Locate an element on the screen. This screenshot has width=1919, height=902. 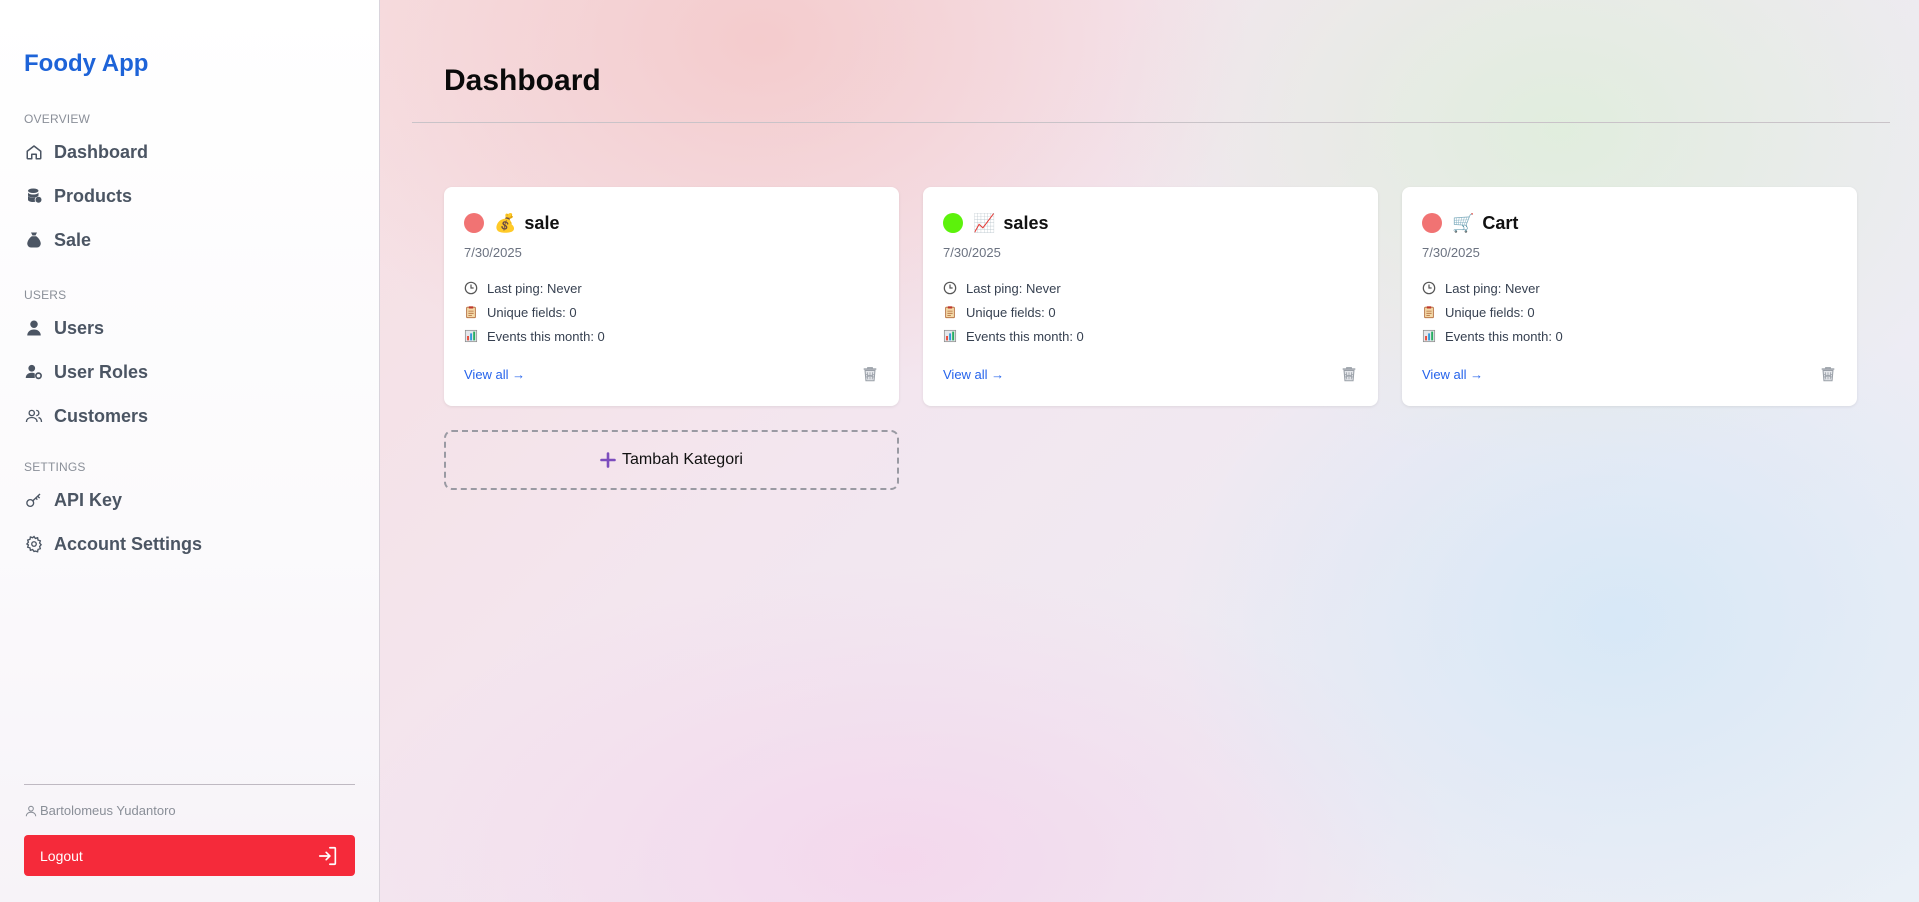
logout-label: Logout is located at coordinates (61, 855).